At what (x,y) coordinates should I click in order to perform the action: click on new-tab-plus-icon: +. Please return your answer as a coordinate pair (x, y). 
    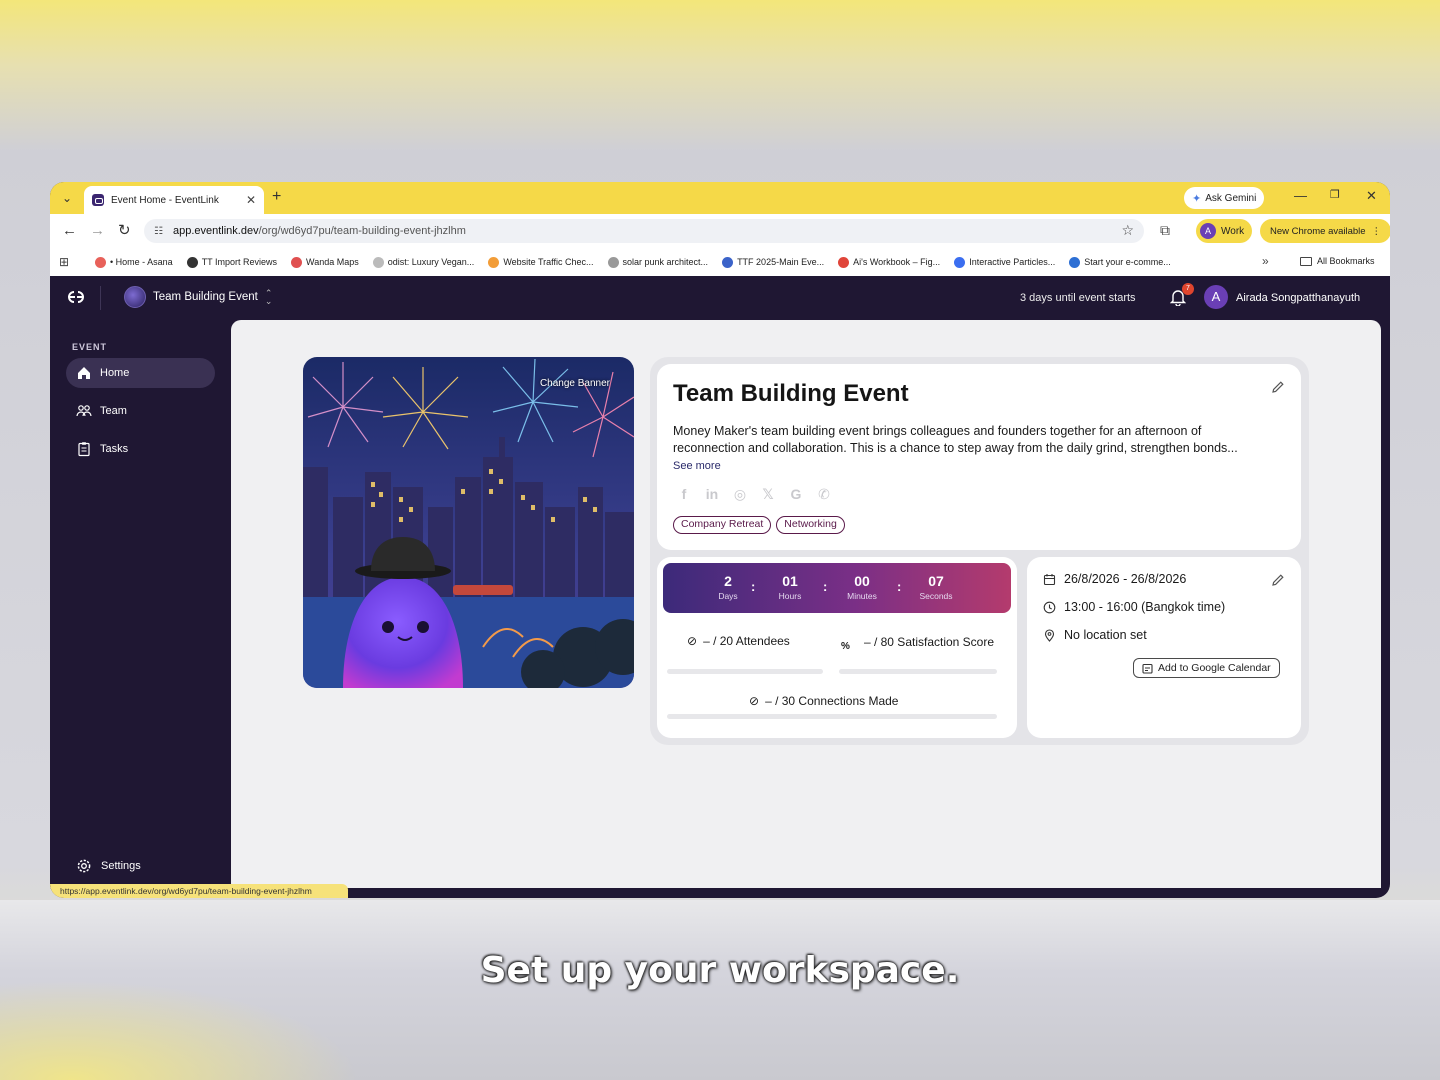
    Looking at the image, I should click on (276, 197).